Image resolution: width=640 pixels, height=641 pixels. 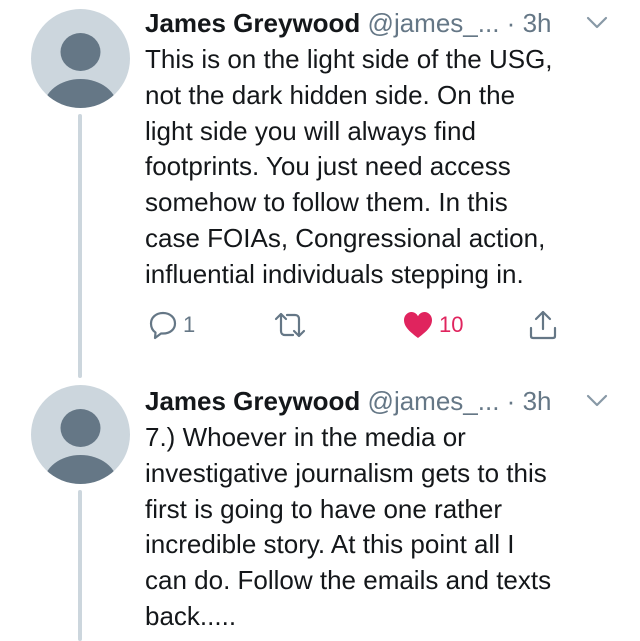 I want to click on retweet-icon, so click(x=290, y=325).